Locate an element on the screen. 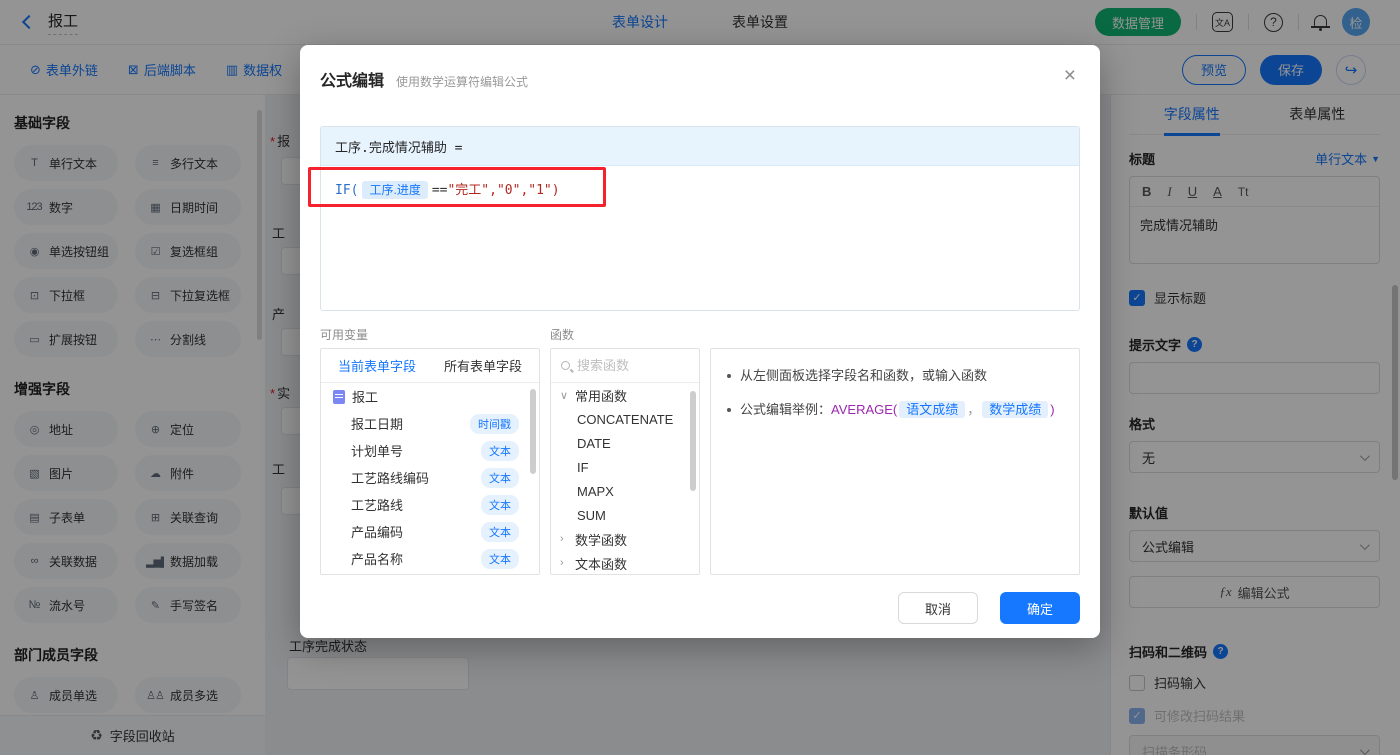  tip-item: 从左侧面板选择字段名和函数，或输入函数 is located at coordinates (895, 375).